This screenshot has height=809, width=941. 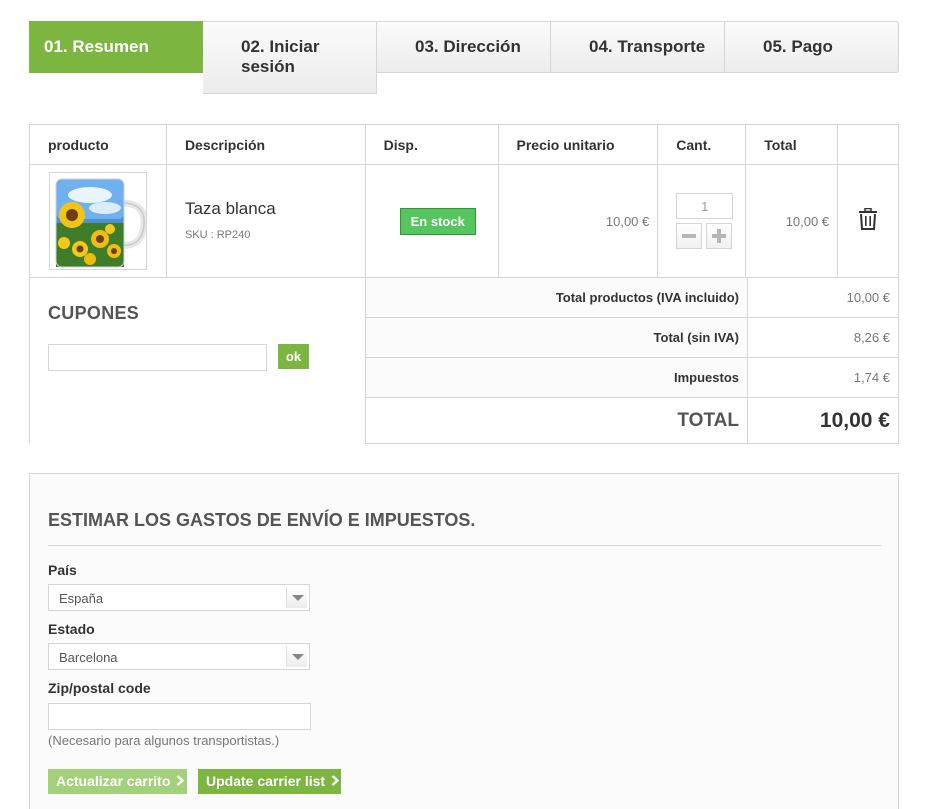 I want to click on shipping-estimate-title: ESTIMAR LOS GASTOS DE ENVÍO E IMPUESTOS., so click(x=262, y=520).